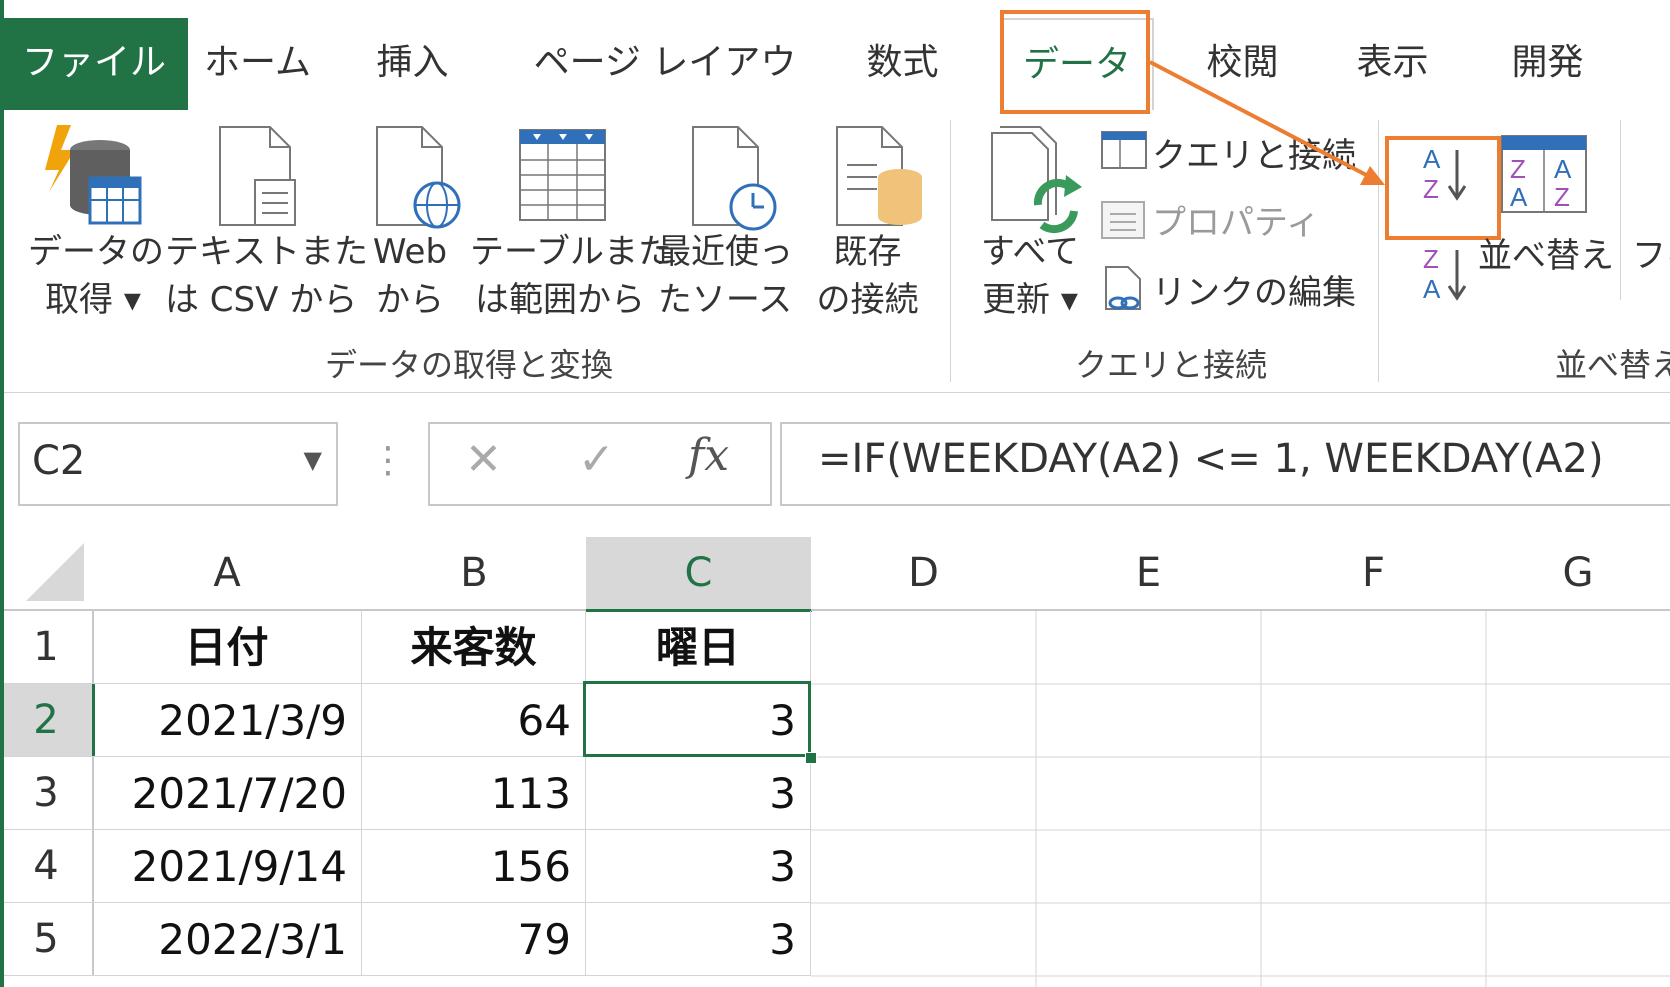  I want to click on cell-a2: 2021/3/9, so click(227, 720).